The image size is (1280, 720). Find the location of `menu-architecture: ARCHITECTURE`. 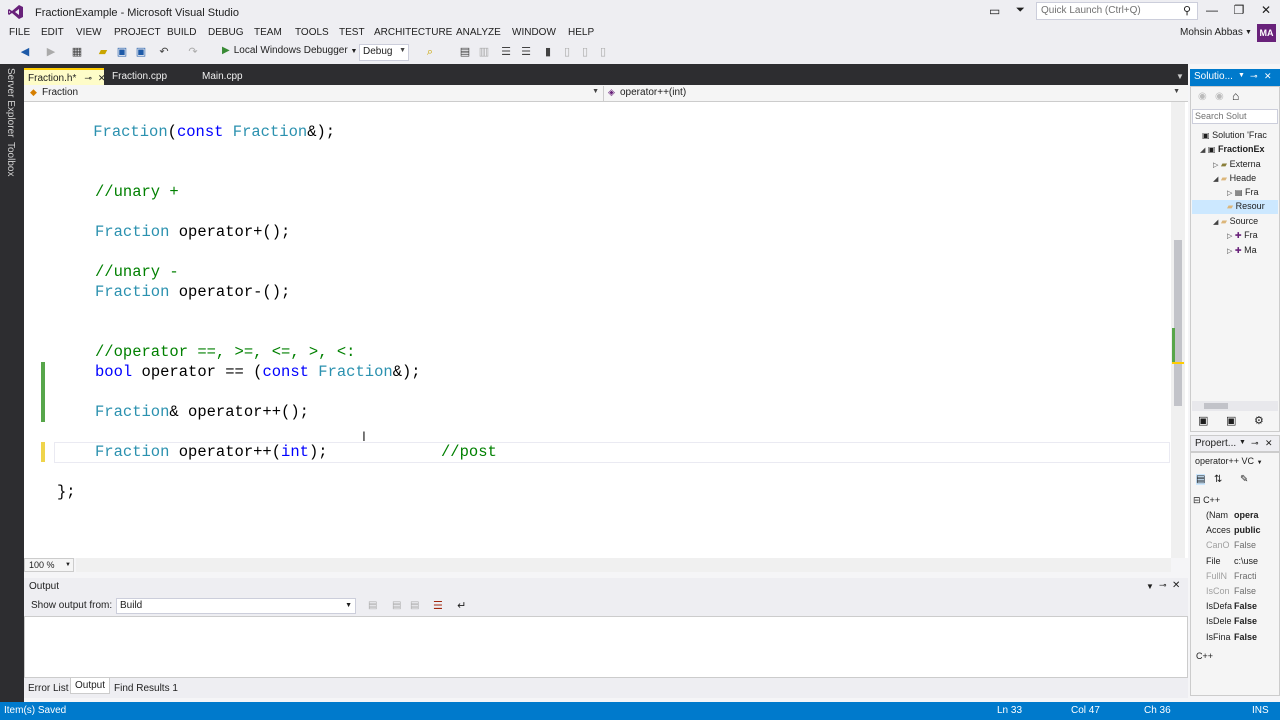

menu-architecture: ARCHITECTURE is located at coordinates (413, 32).